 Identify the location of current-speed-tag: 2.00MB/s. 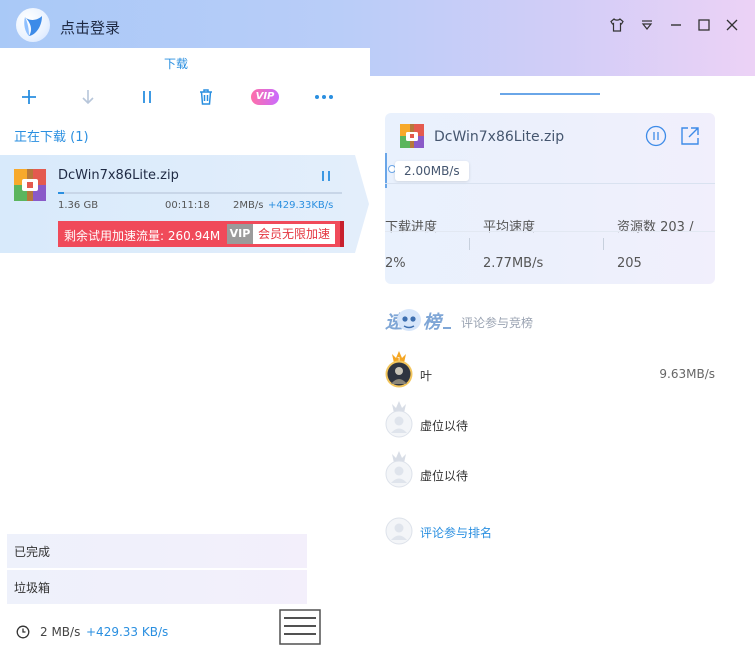
(432, 171).